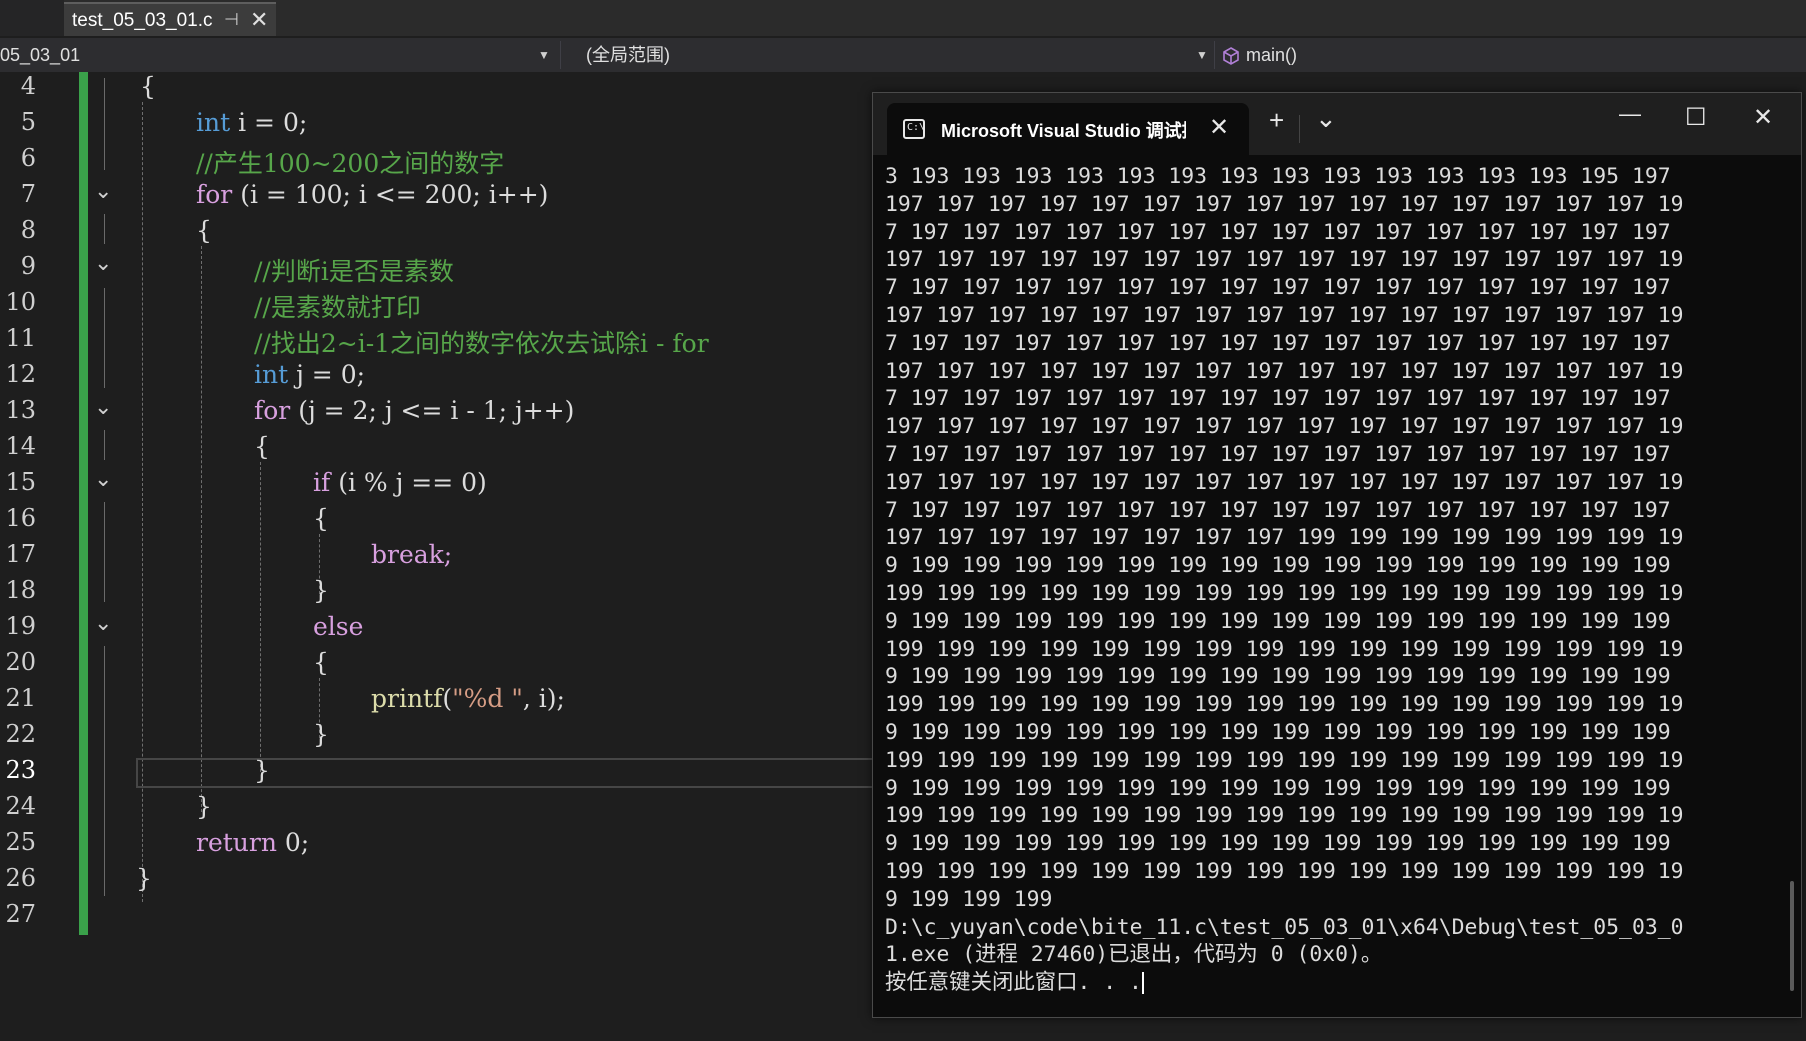 The height and width of the screenshot is (1041, 1806). What do you see at coordinates (20, 770) in the screenshot?
I see `line-number-current: 23` at bounding box center [20, 770].